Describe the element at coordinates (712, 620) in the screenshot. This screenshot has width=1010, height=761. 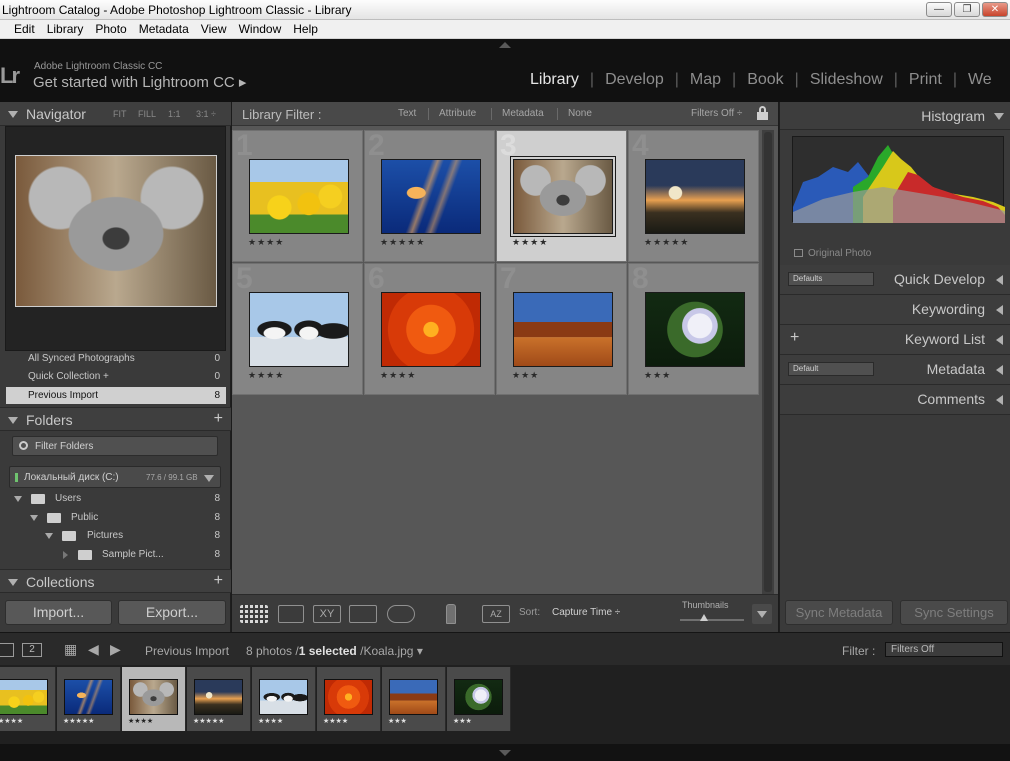
I see `thumbnail-size-slider` at that location.